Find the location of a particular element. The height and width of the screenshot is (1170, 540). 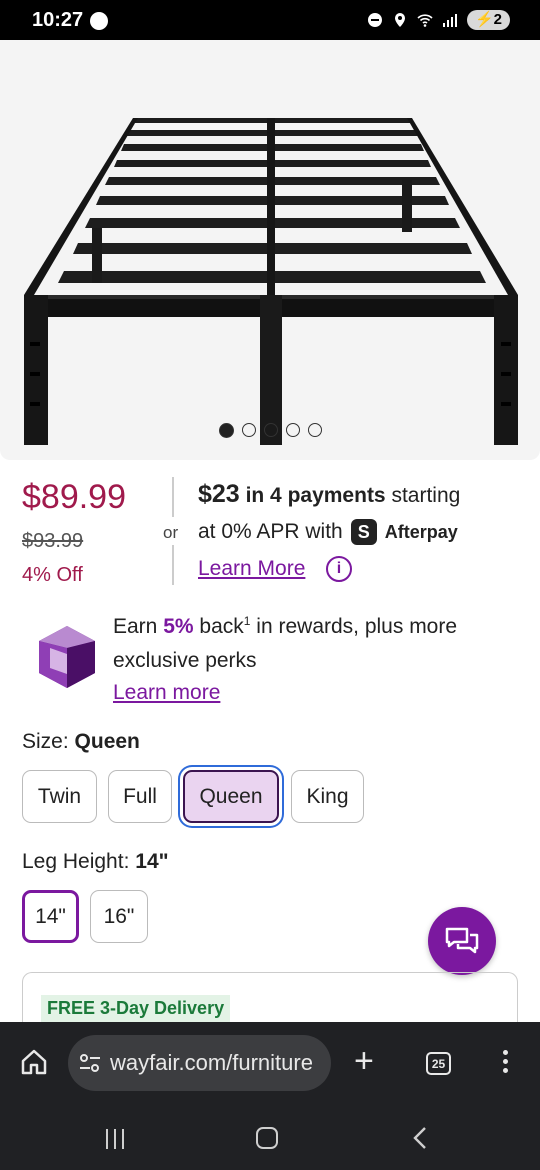

leg-height-selected-value: 14" is located at coordinates (152, 861).